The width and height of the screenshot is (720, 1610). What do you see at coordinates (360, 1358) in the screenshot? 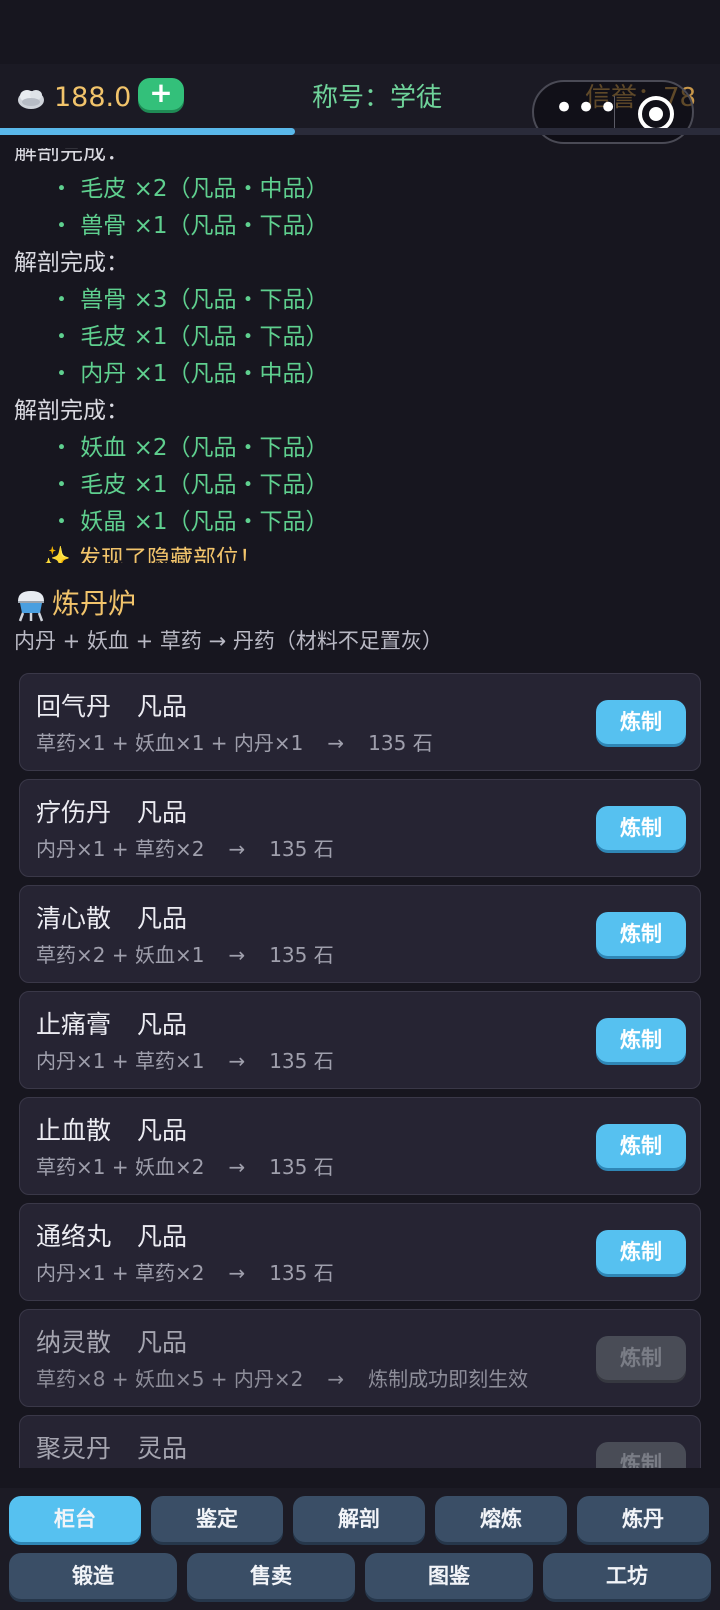
I see `recipe-card: 纳灵散 凡品草药×8 + 妖血×5 + 内丹×2 → 炼制成功即刻生效 炼制` at bounding box center [360, 1358].